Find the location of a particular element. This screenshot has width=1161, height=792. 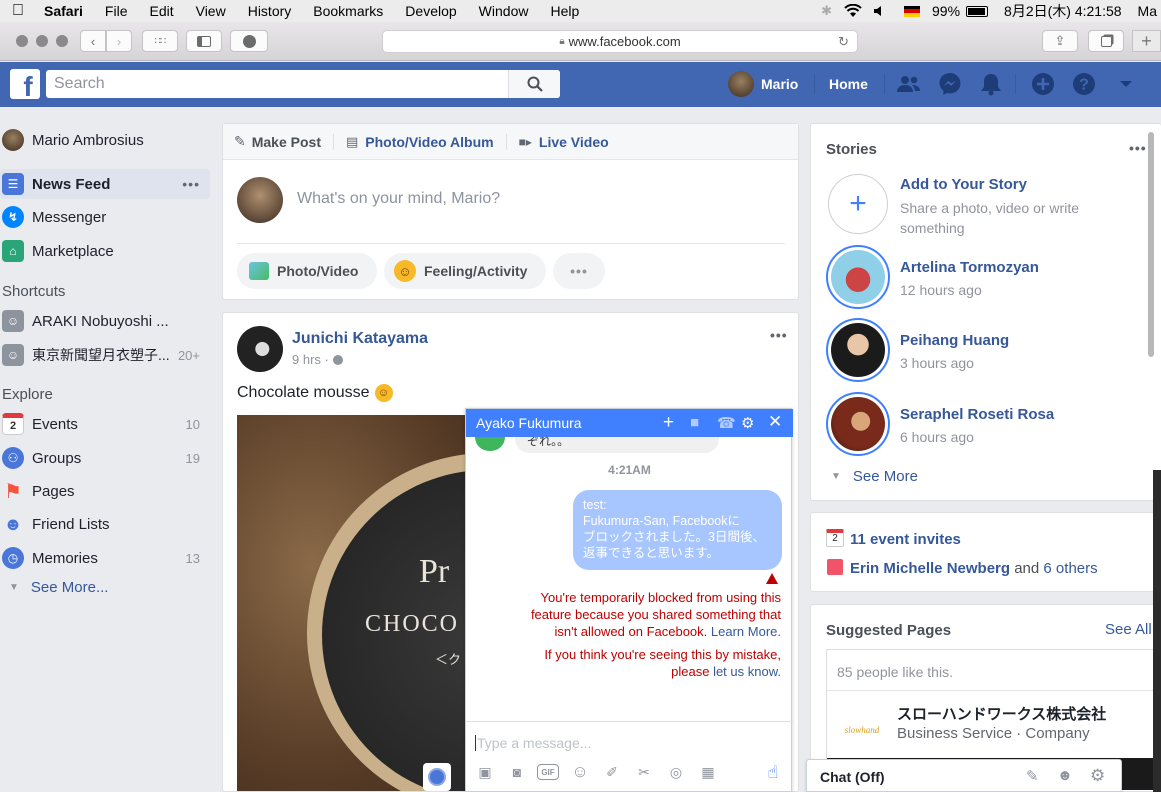

others-link: 6 others is located at coordinates (1070, 568).